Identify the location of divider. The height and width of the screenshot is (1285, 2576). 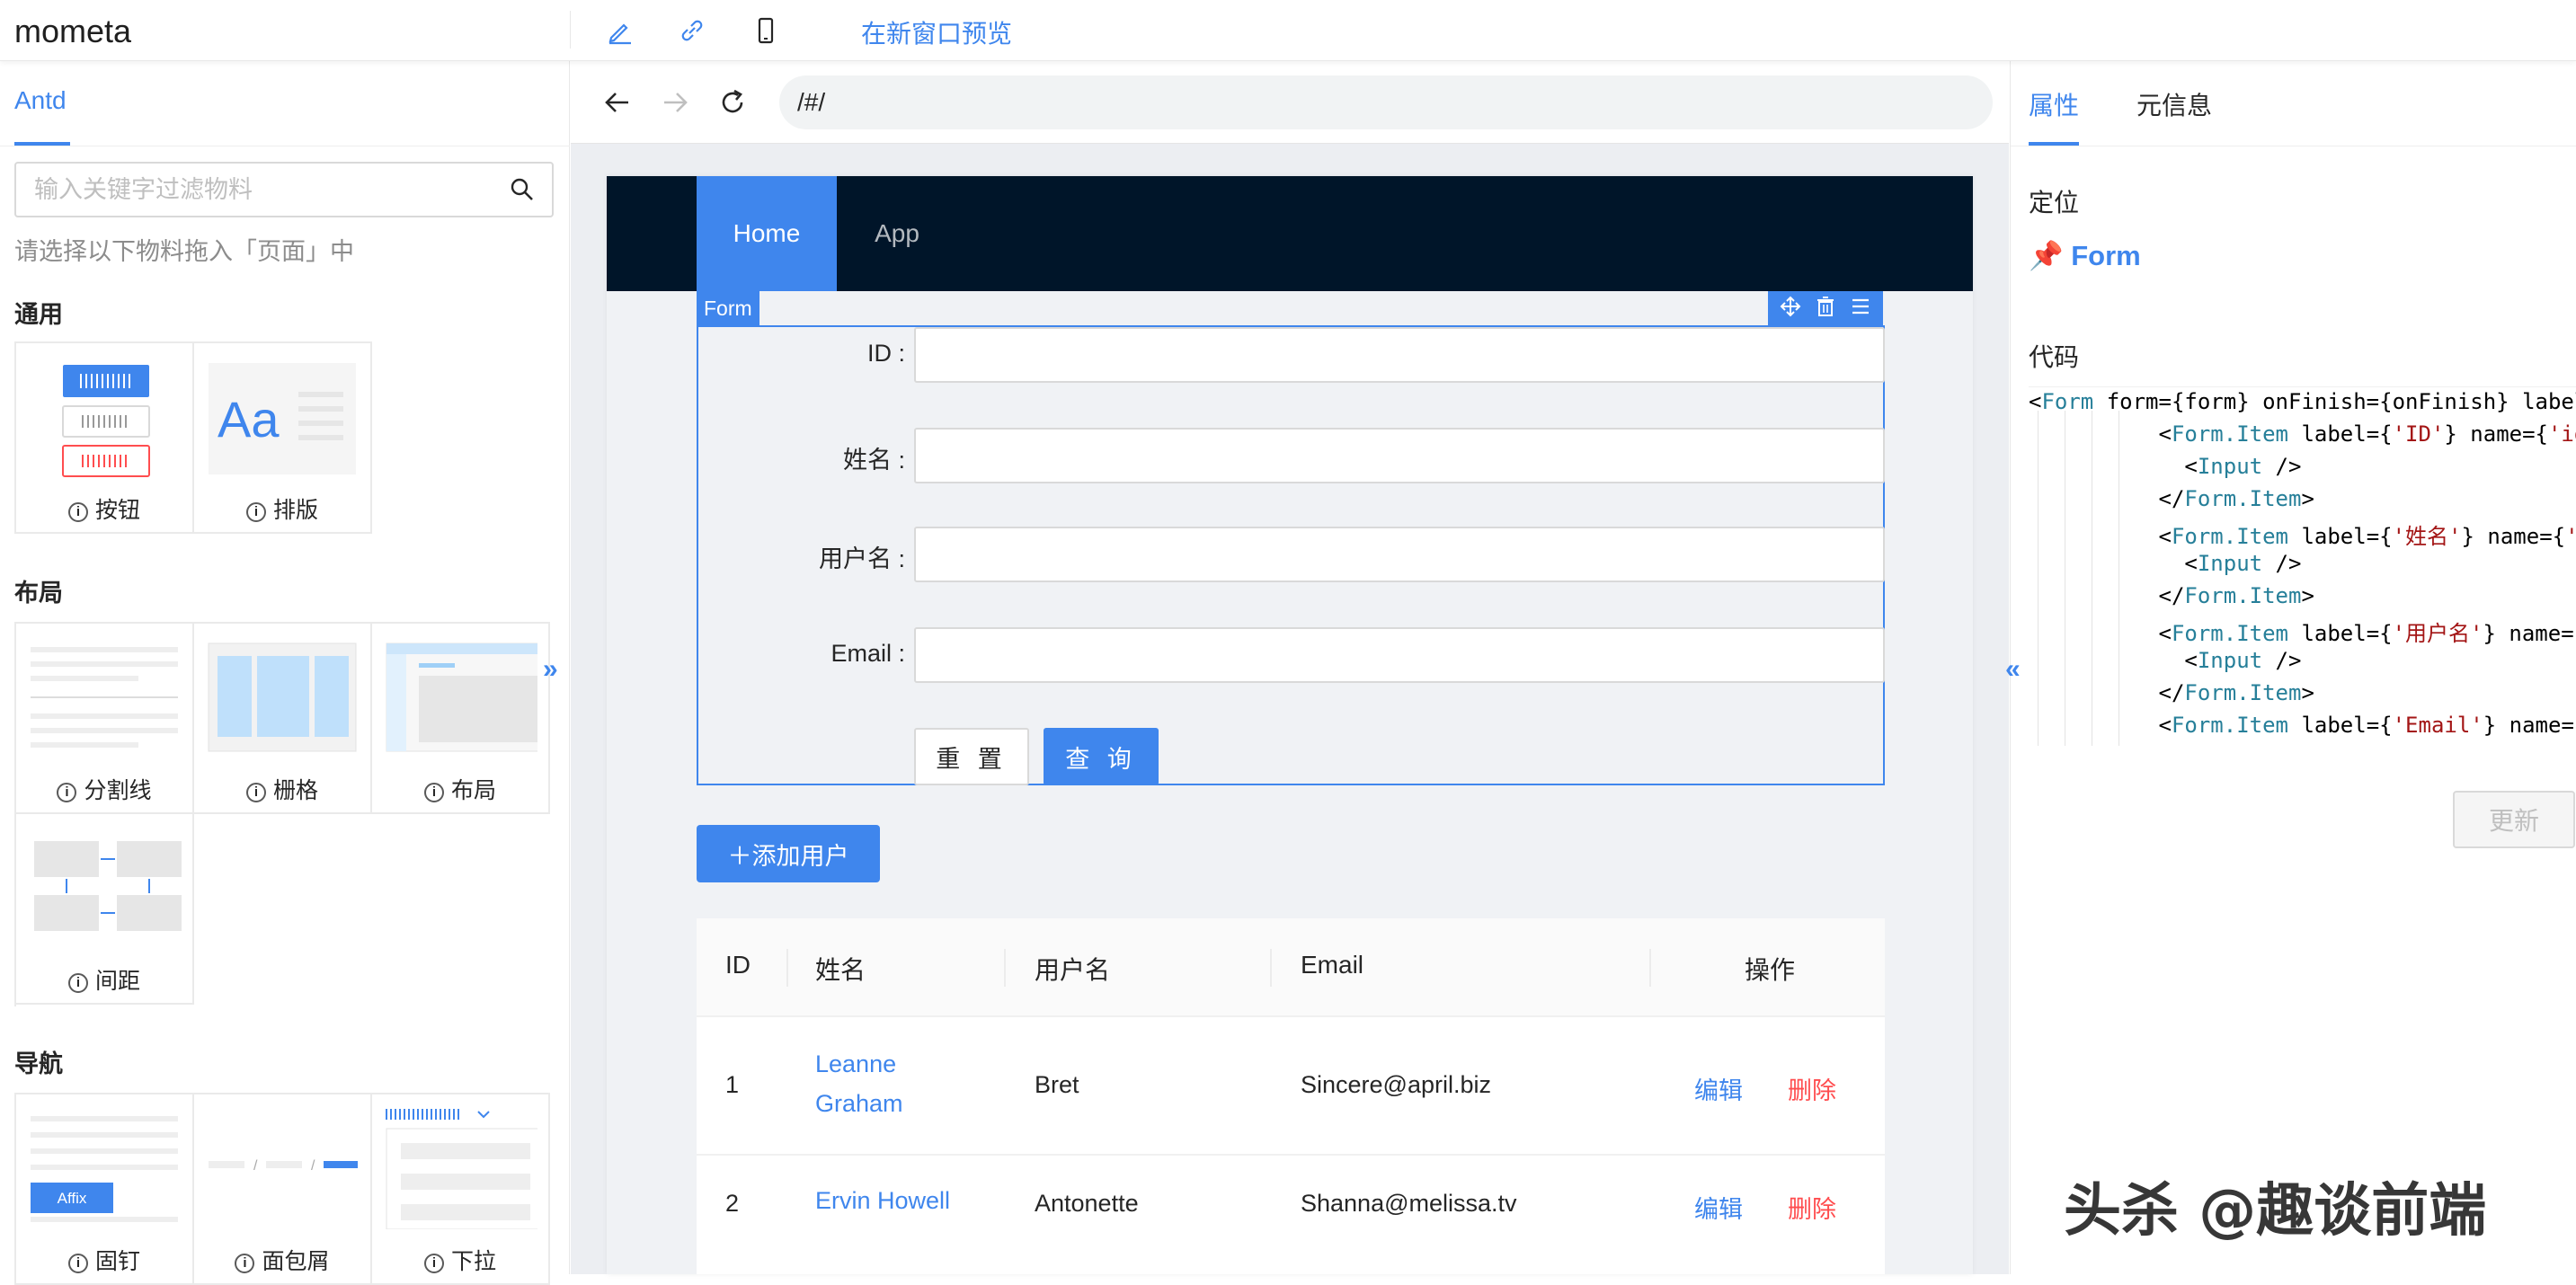
(570, 30).